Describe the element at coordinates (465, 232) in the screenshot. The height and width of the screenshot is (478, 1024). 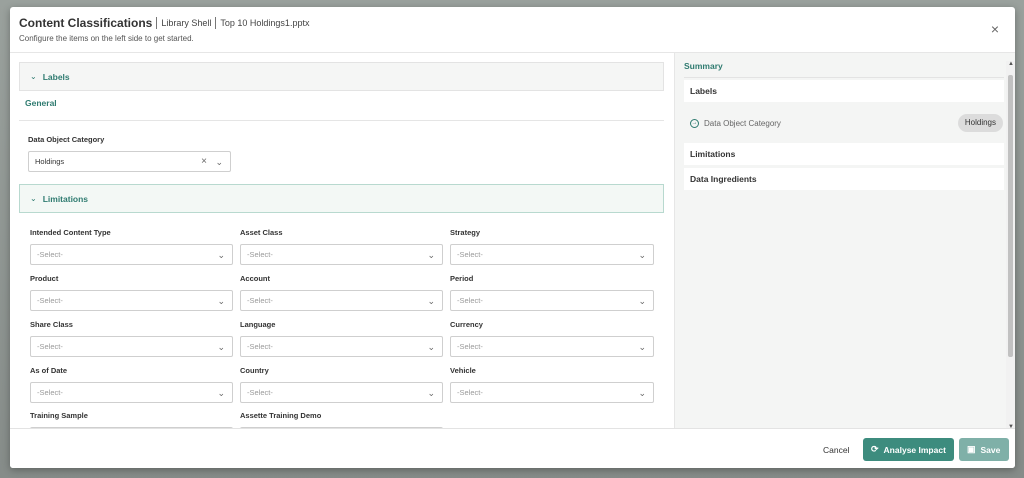
I see `strategy-label: Strategy` at that location.